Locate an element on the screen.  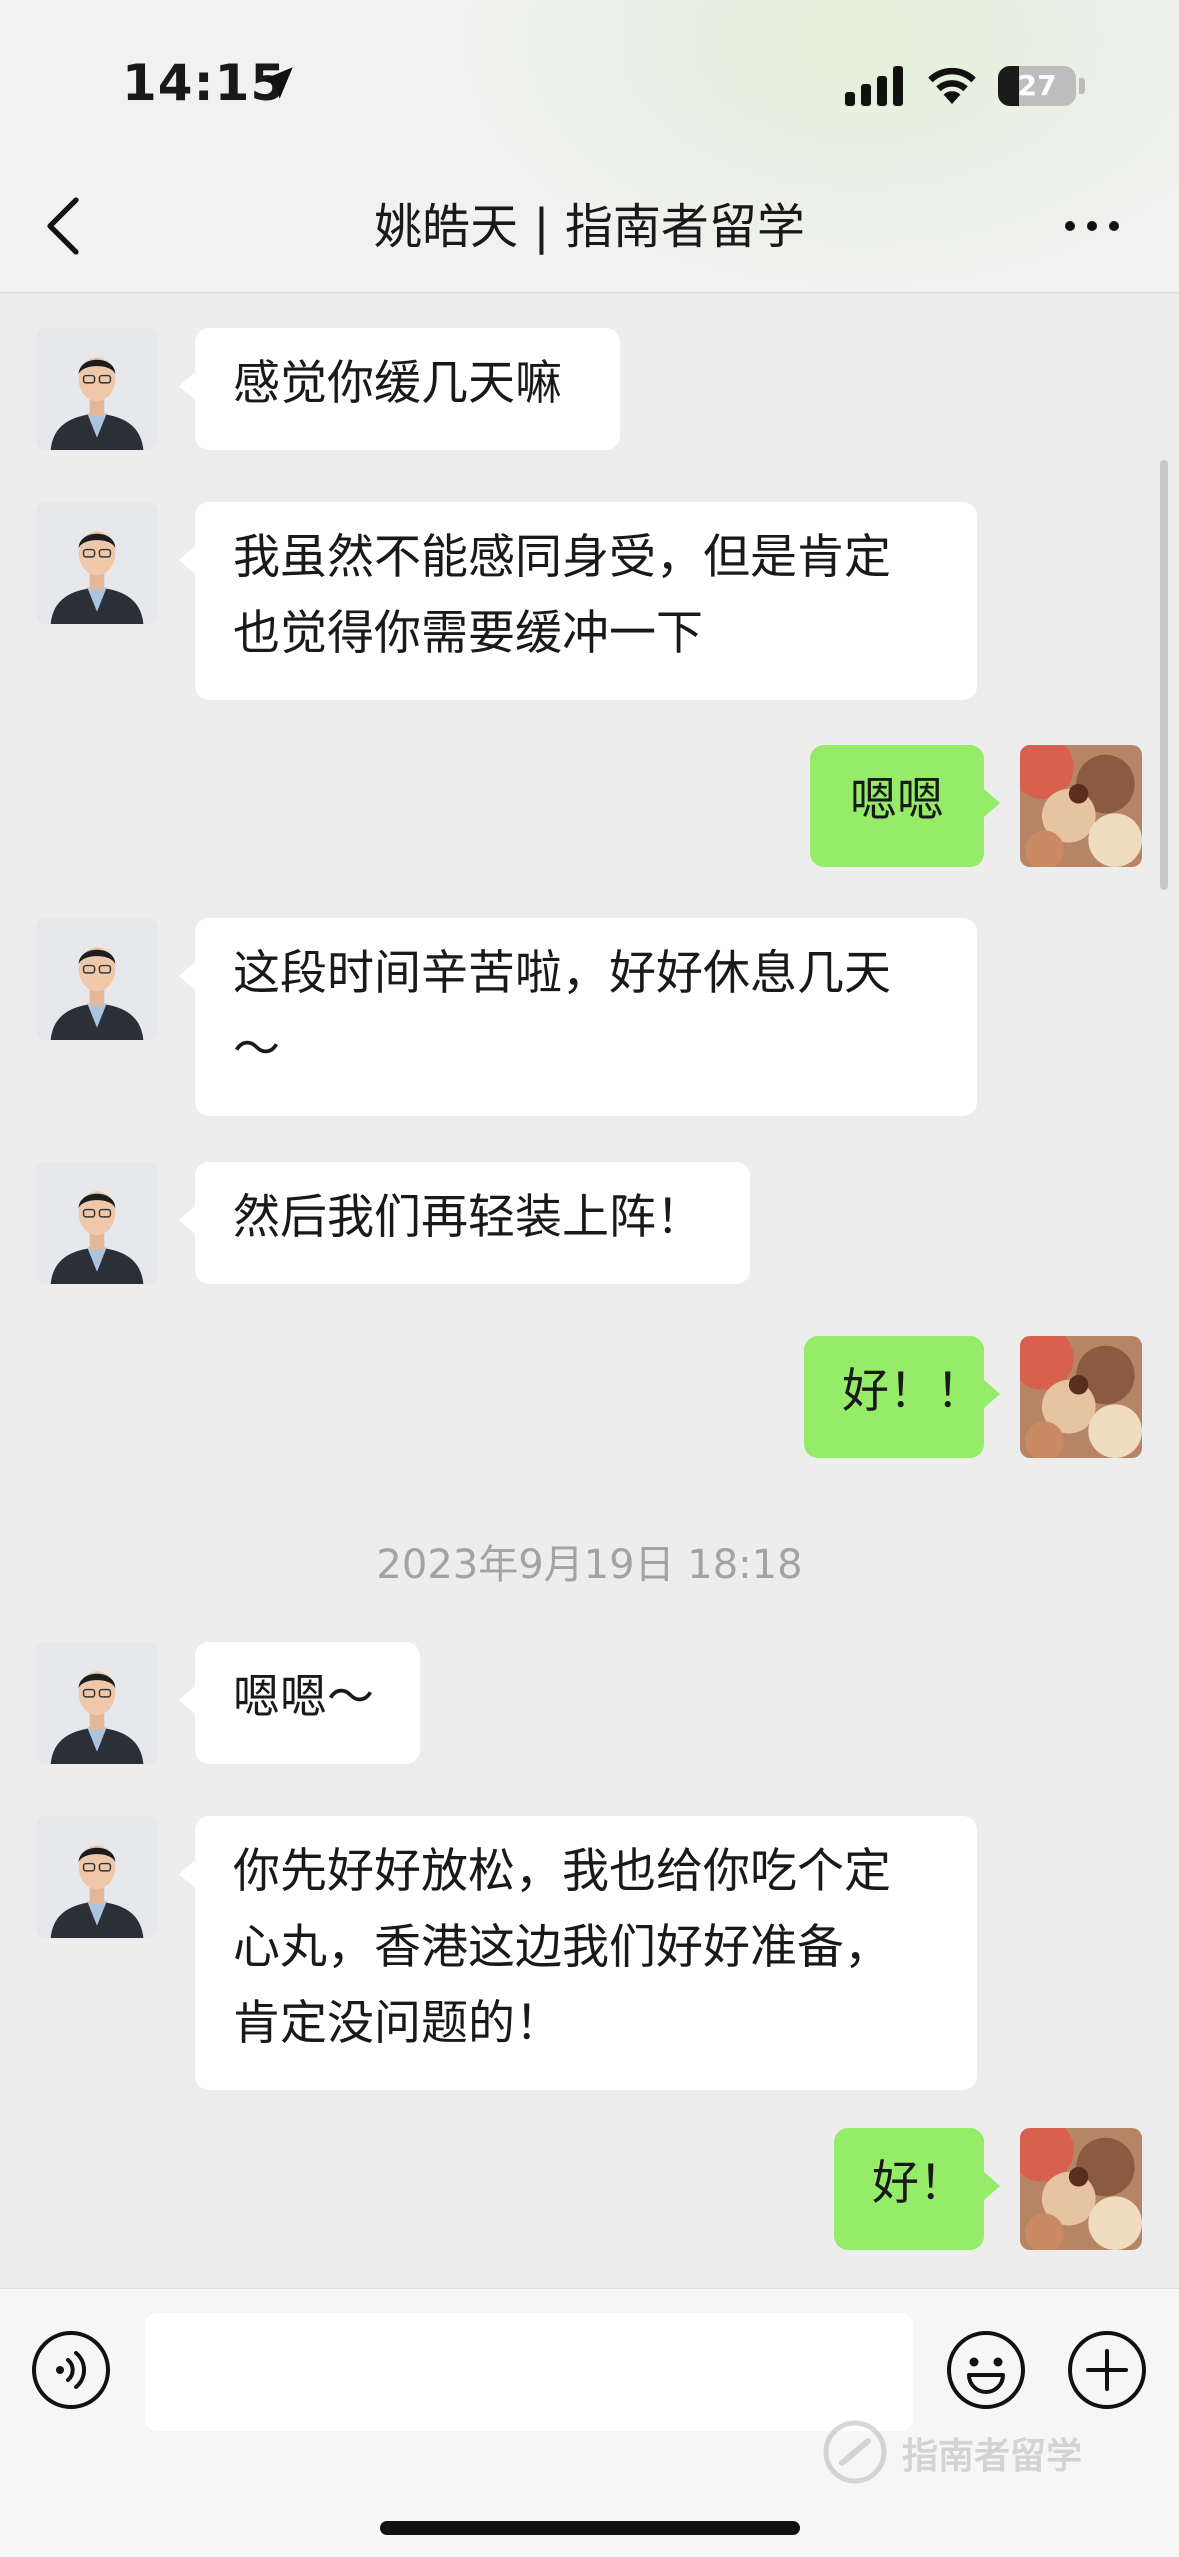
message-bubble: 好！ is located at coordinates (917, 2189).